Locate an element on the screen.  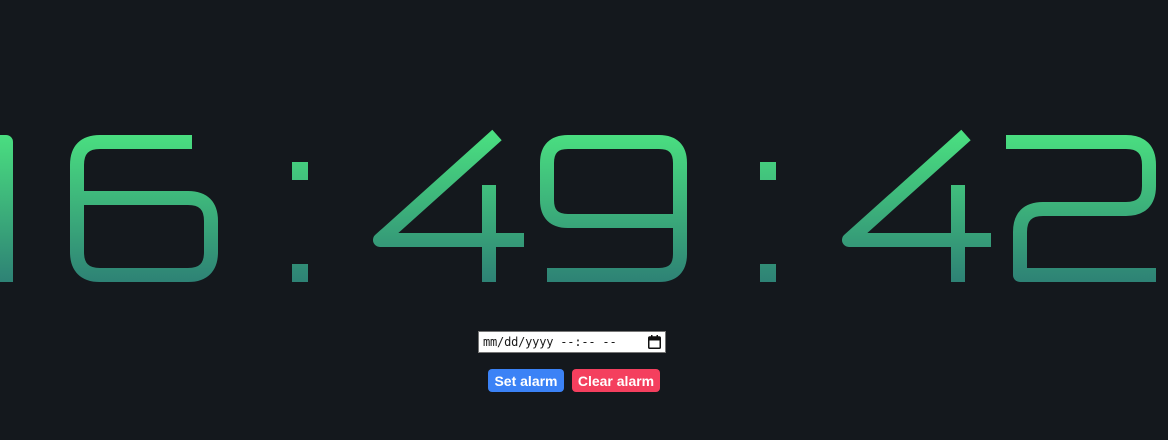
digit-hours-tens is located at coordinates (6, 208).